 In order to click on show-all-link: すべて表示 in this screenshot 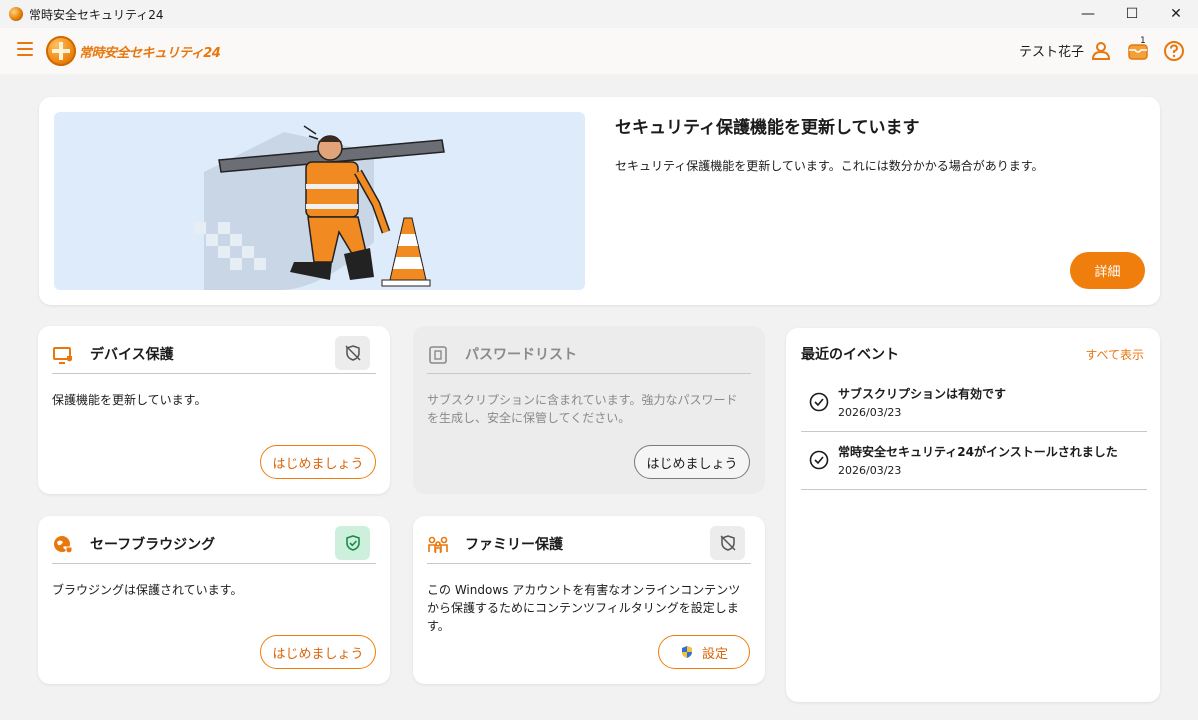, I will do `click(1114, 354)`.